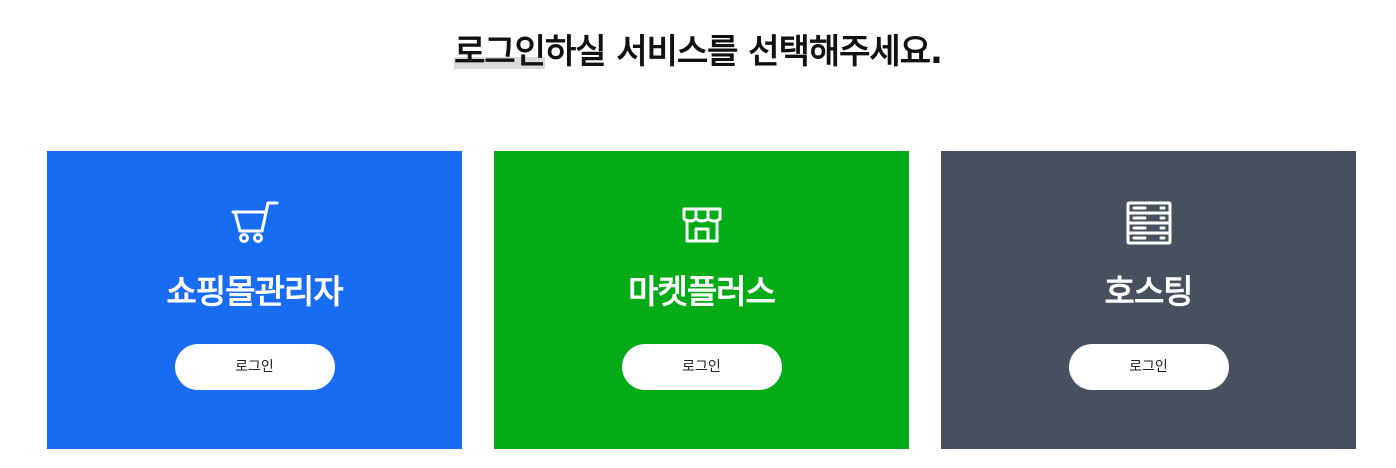 This screenshot has width=1396, height=468. Describe the element at coordinates (1148, 367) in the screenshot. I see `hosting-login-button: 로그인` at that location.